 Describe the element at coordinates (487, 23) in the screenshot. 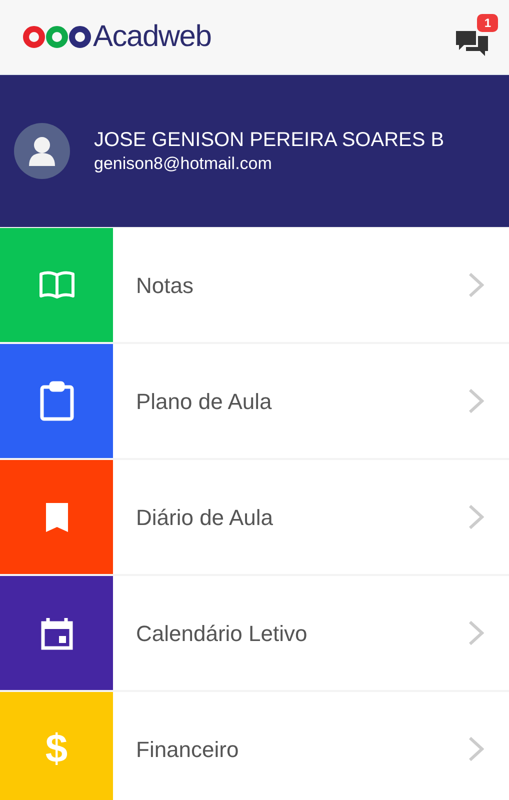

I see `notification-badge: 1` at that location.